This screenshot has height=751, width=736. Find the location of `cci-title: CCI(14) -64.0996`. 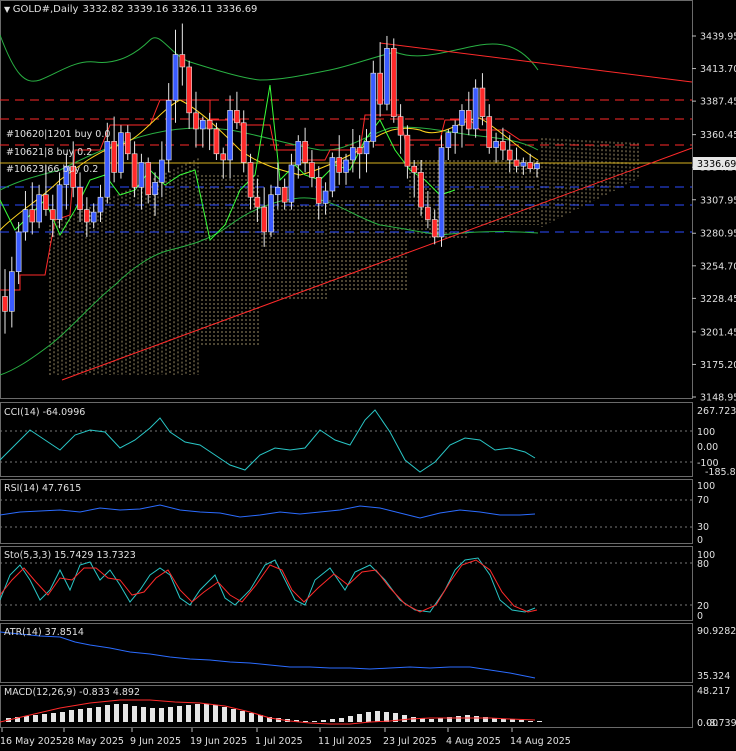

cci-title: CCI(14) -64.0996 is located at coordinates (44, 412).